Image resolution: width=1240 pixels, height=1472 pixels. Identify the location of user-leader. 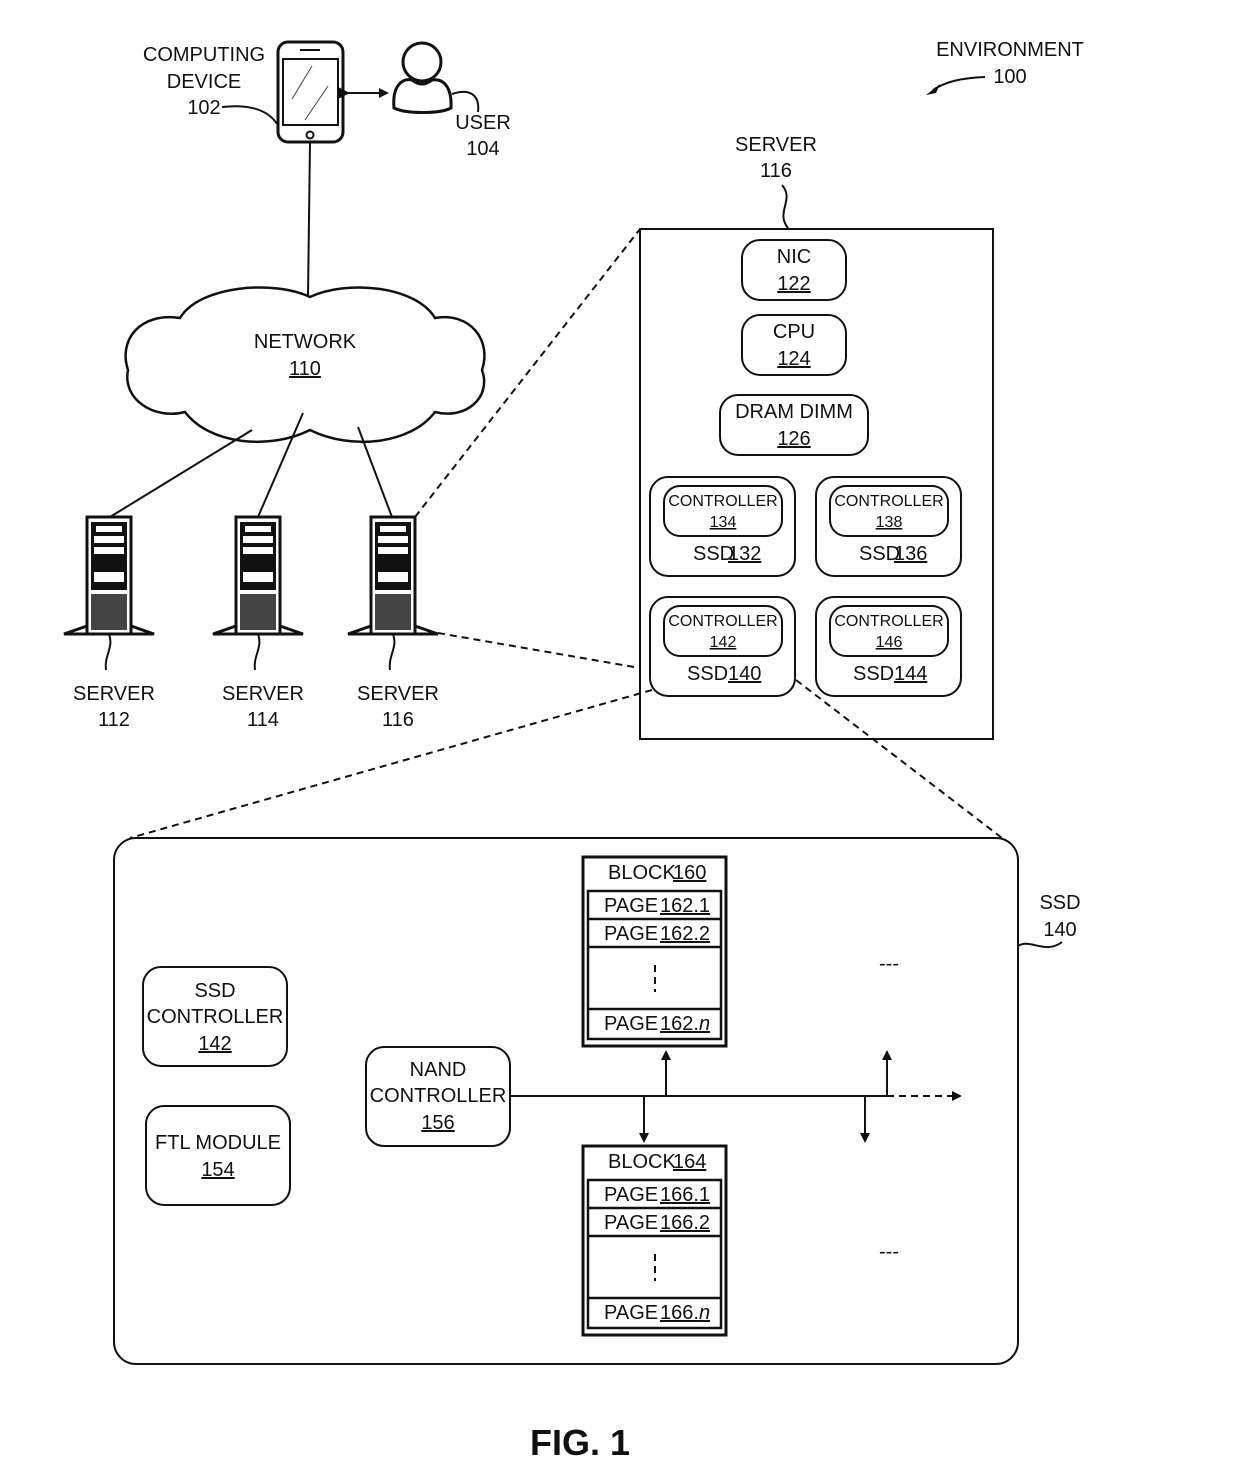
(465, 101).